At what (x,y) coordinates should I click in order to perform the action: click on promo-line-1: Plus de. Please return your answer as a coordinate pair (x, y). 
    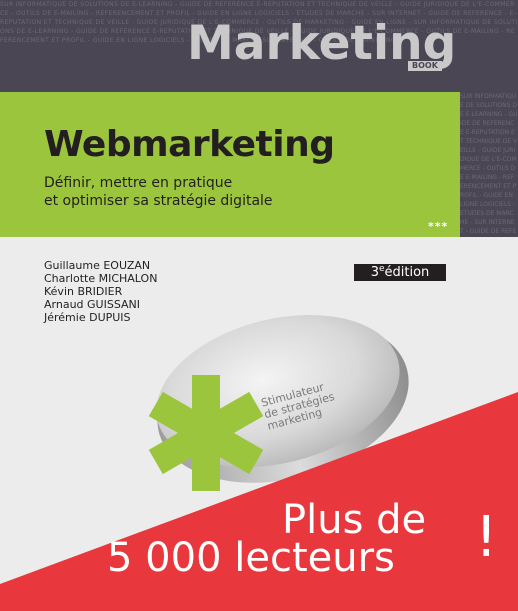
    Looking at the image, I should click on (354, 520).